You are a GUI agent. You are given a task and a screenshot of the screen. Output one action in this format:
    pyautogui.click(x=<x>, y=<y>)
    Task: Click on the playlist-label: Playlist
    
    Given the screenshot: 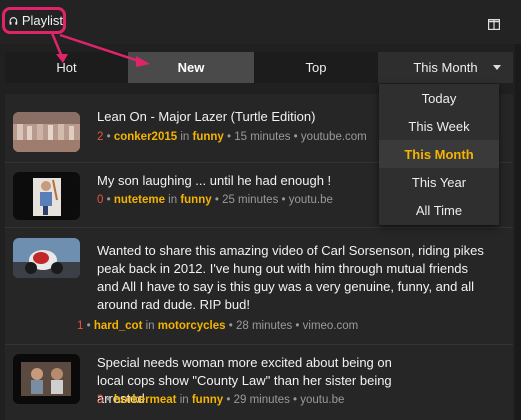 What is the action you would take?
    pyautogui.click(x=42, y=20)
    